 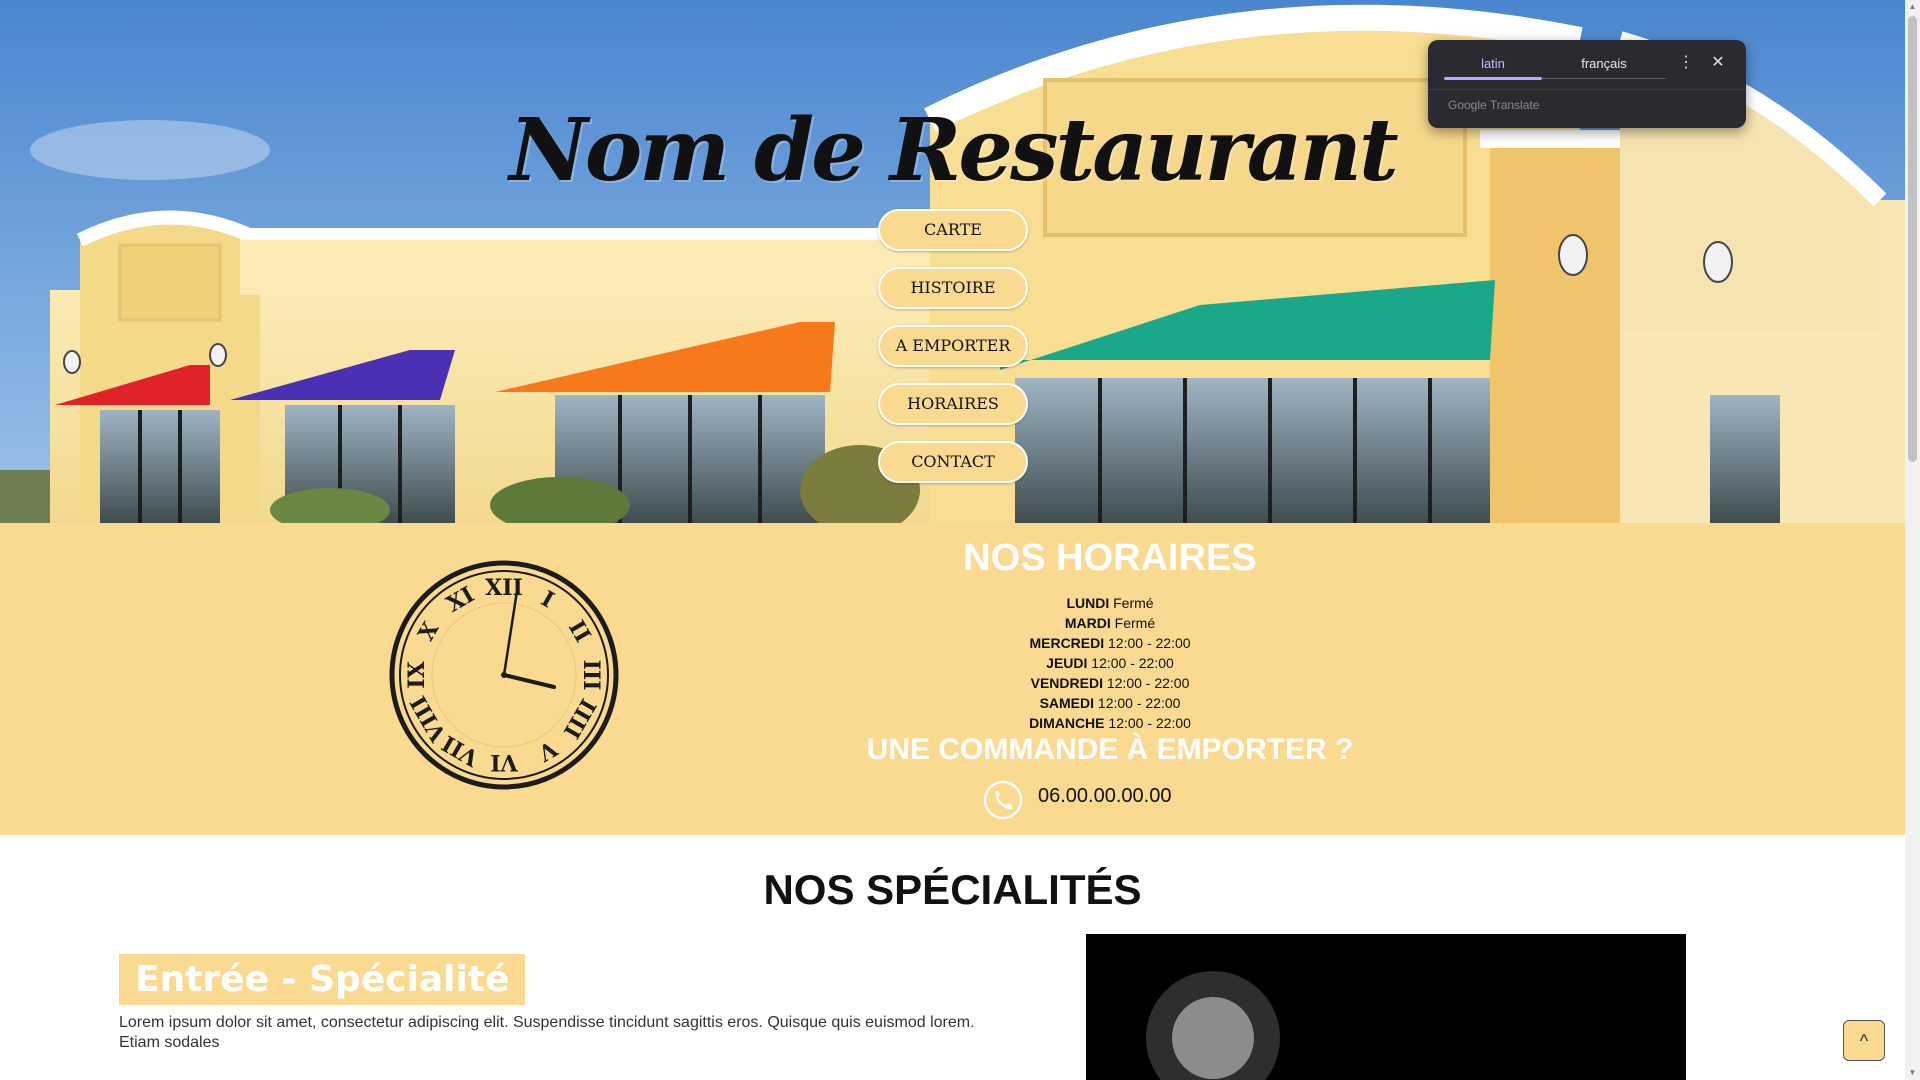 What do you see at coordinates (504, 762) in the screenshot?
I see `clock-numeral: VI` at bounding box center [504, 762].